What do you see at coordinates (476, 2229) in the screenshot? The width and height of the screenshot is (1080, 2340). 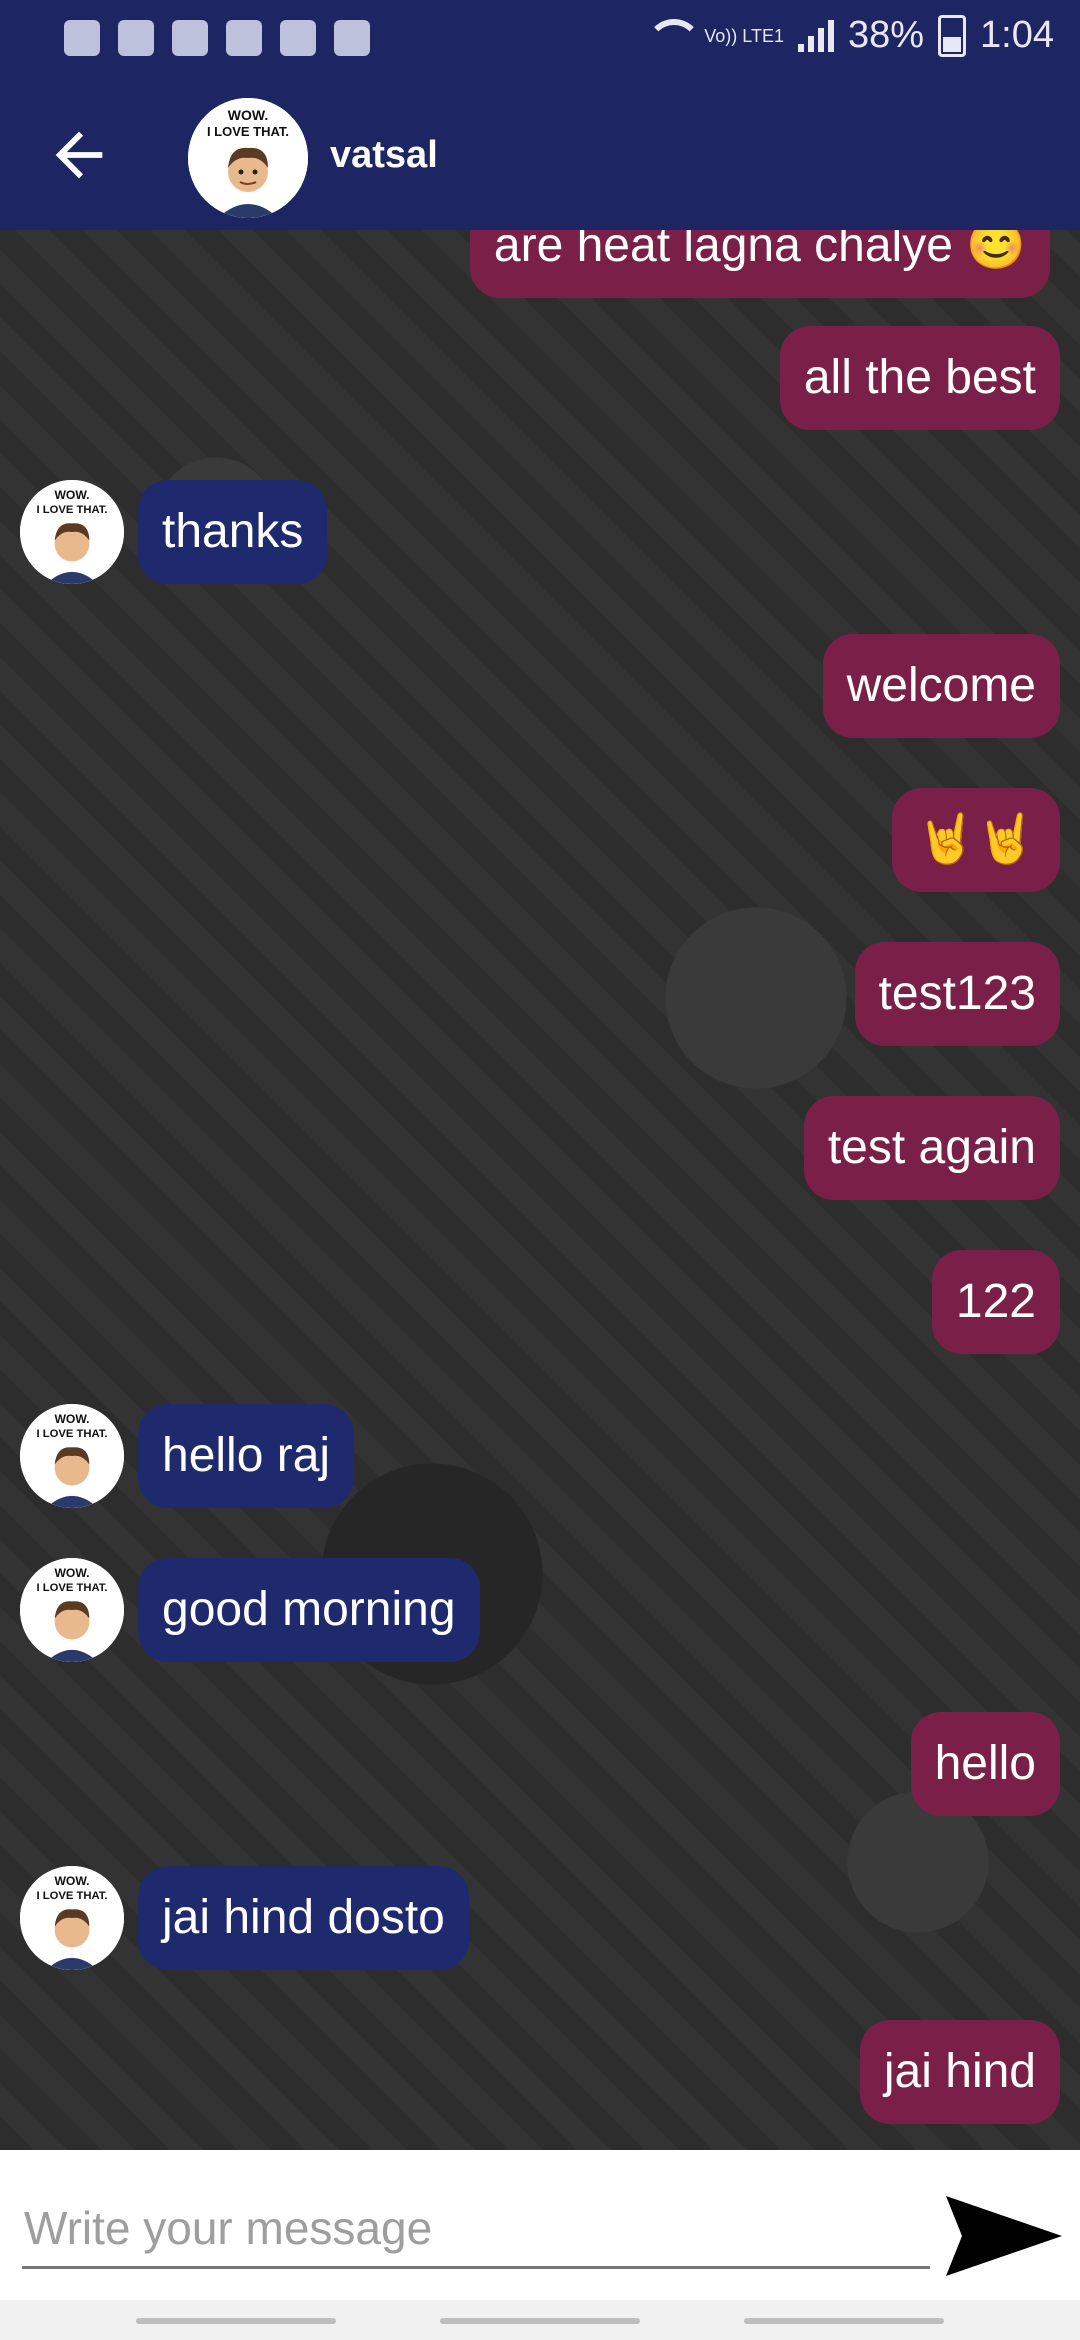 I see `message-input` at bounding box center [476, 2229].